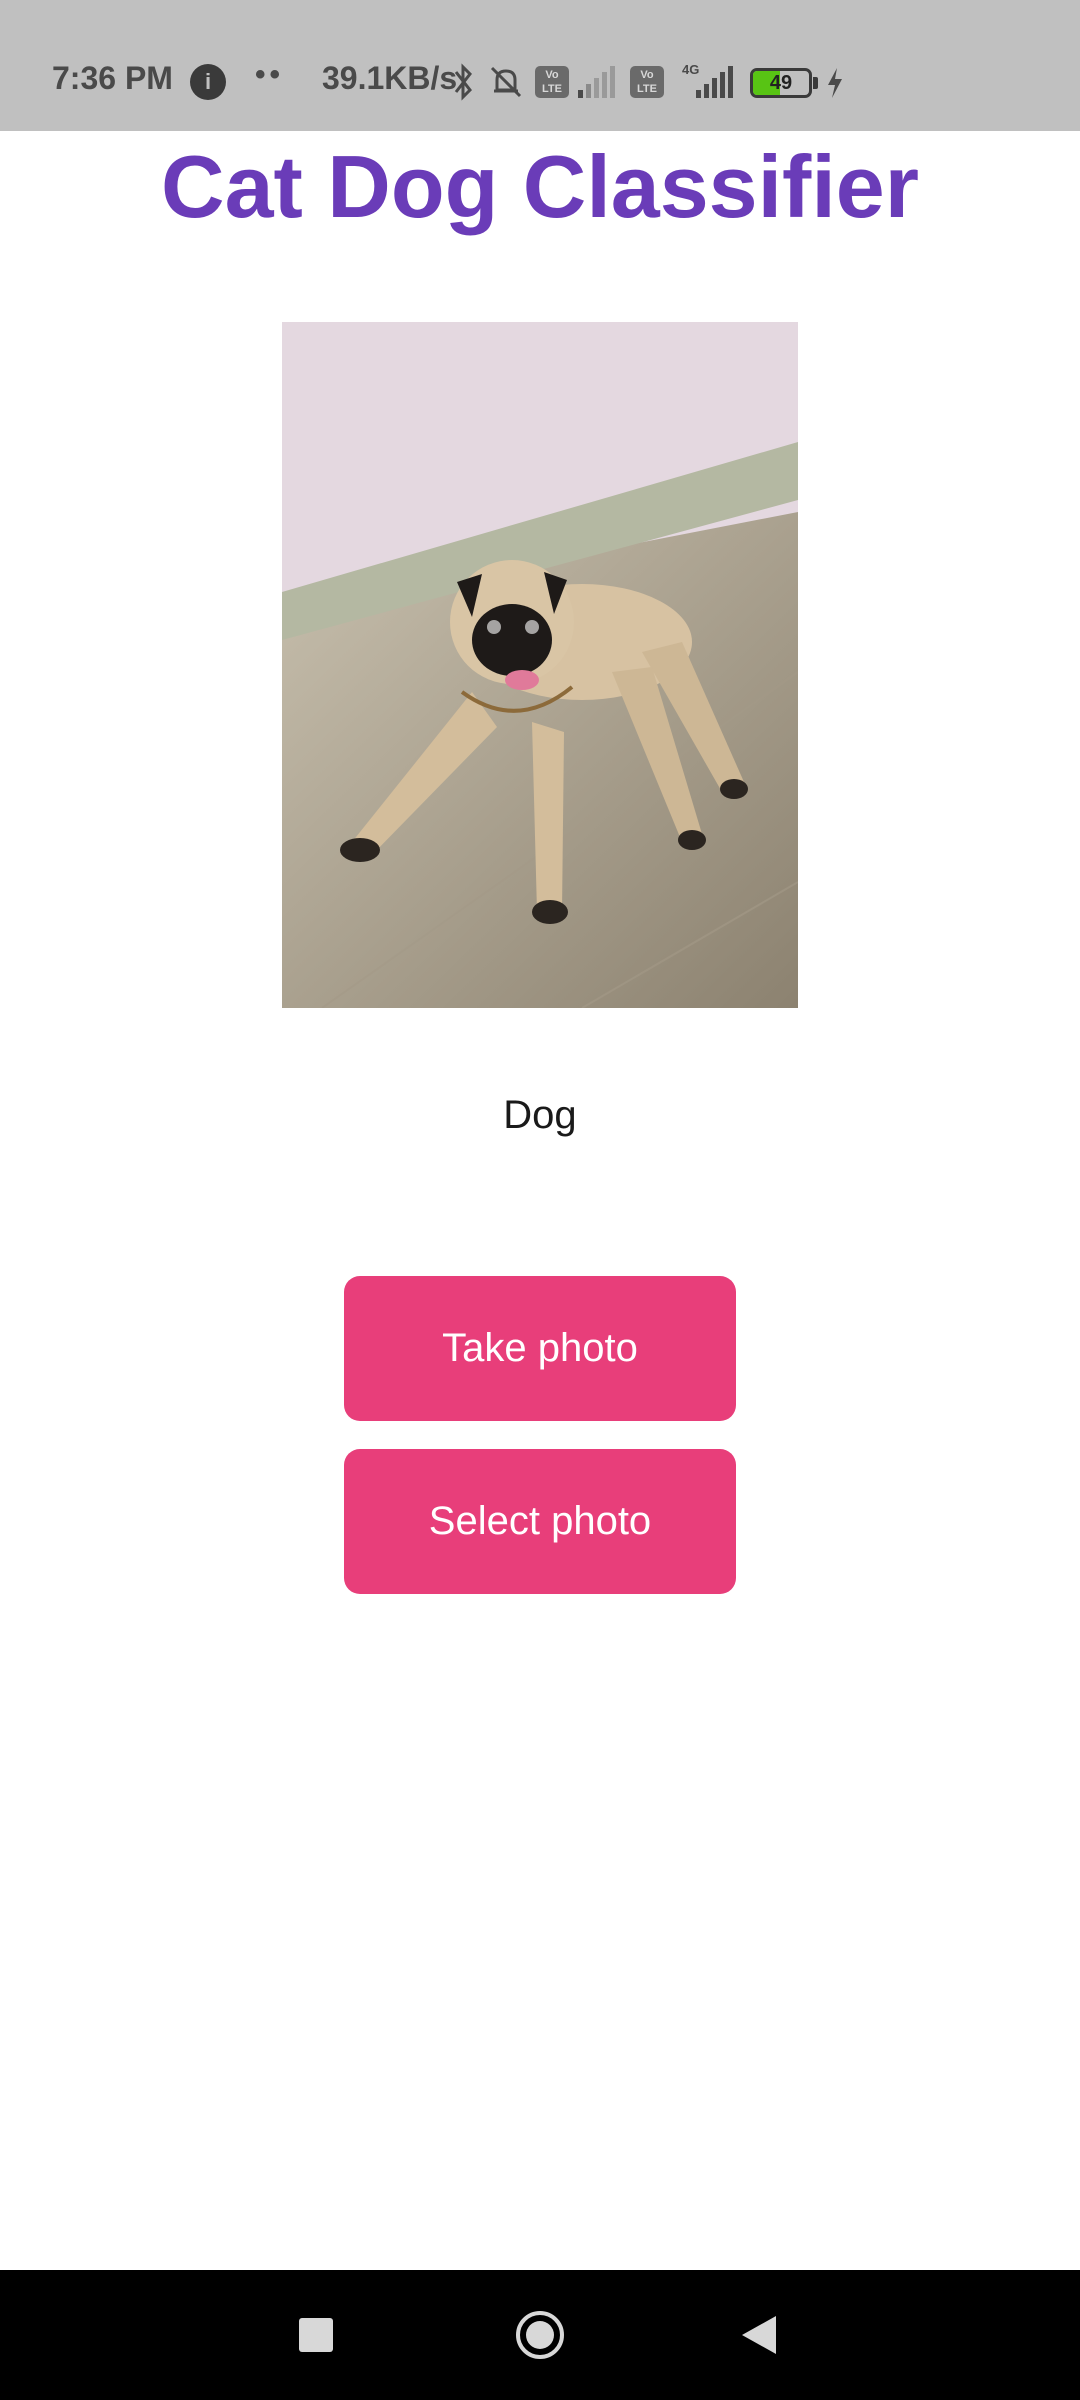  I want to click on home-button, so click(540, 2335).